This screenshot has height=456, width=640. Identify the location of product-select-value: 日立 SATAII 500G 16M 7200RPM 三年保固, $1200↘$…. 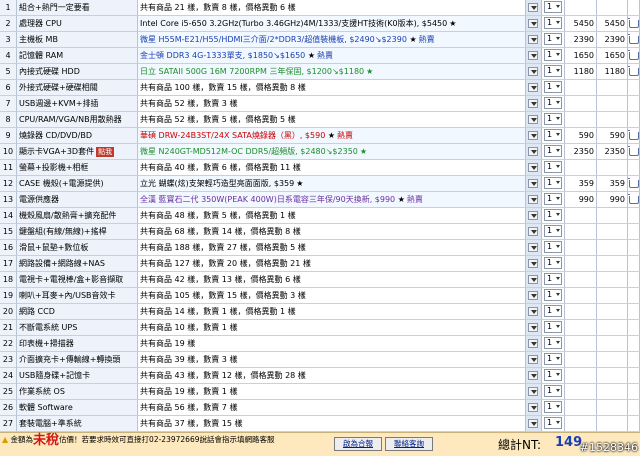
(252, 71).